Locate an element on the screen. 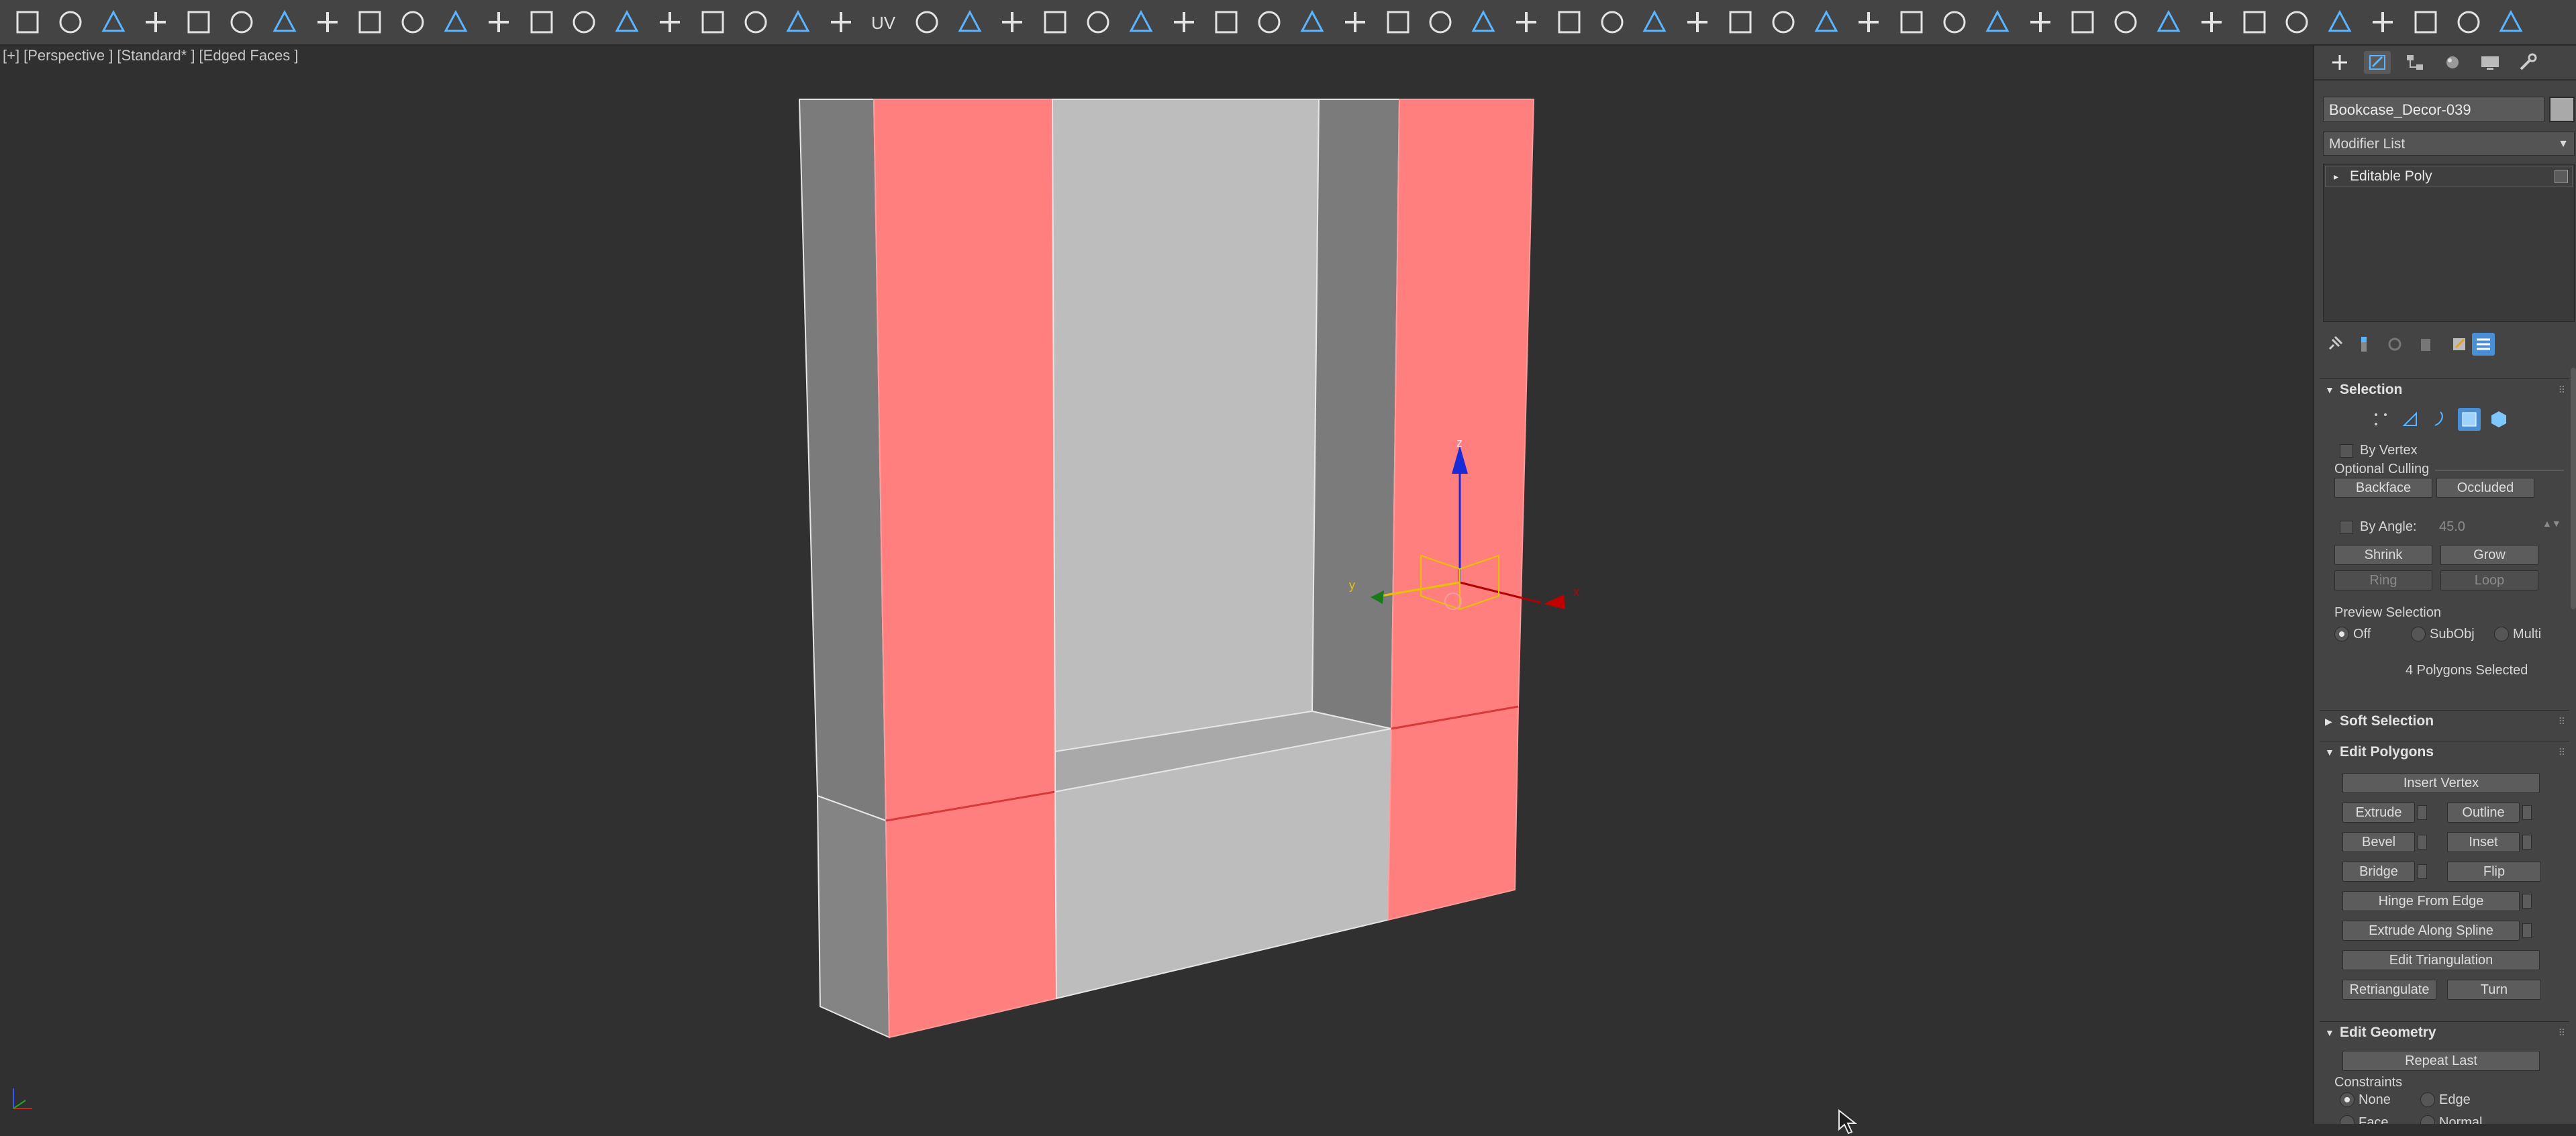  modifier-stack: ▸ Editable Poly is located at coordinates (2449, 243).